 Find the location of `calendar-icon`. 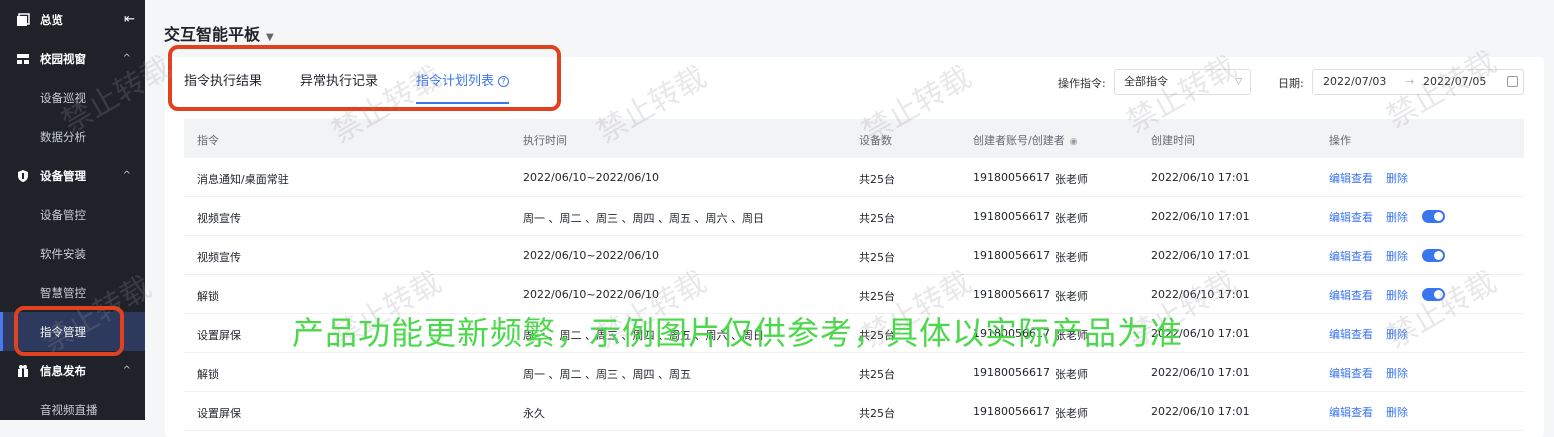

calendar-icon is located at coordinates (1512, 81).